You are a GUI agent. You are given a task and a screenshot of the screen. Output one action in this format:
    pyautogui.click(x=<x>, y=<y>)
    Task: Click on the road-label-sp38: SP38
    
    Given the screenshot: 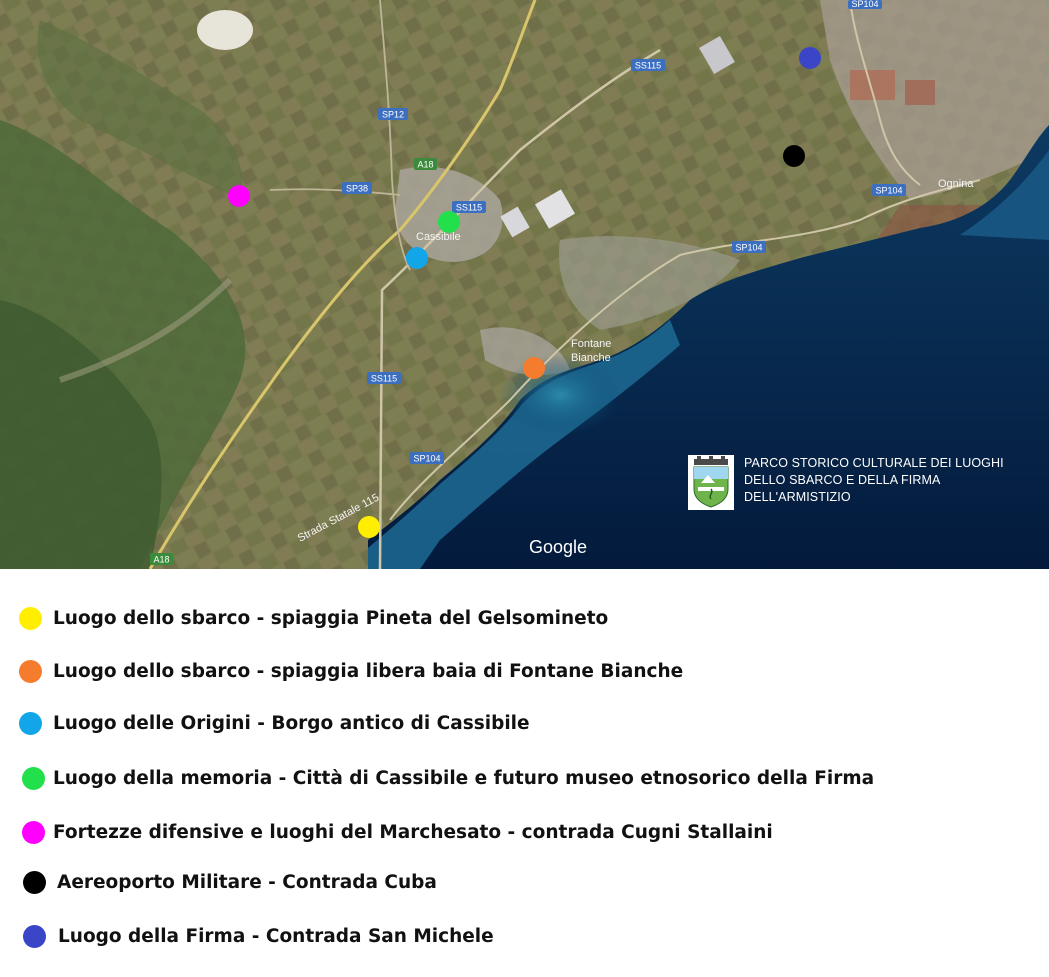 What is the action you would take?
    pyautogui.click(x=357, y=188)
    